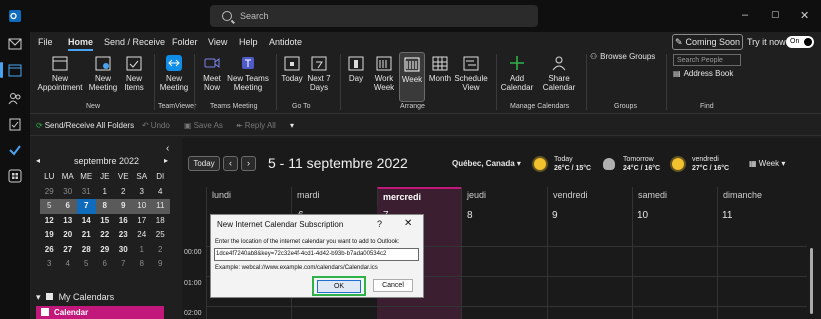  What do you see at coordinates (86, 206) in the screenshot?
I see `mini-day-today: 7` at bounding box center [86, 206].